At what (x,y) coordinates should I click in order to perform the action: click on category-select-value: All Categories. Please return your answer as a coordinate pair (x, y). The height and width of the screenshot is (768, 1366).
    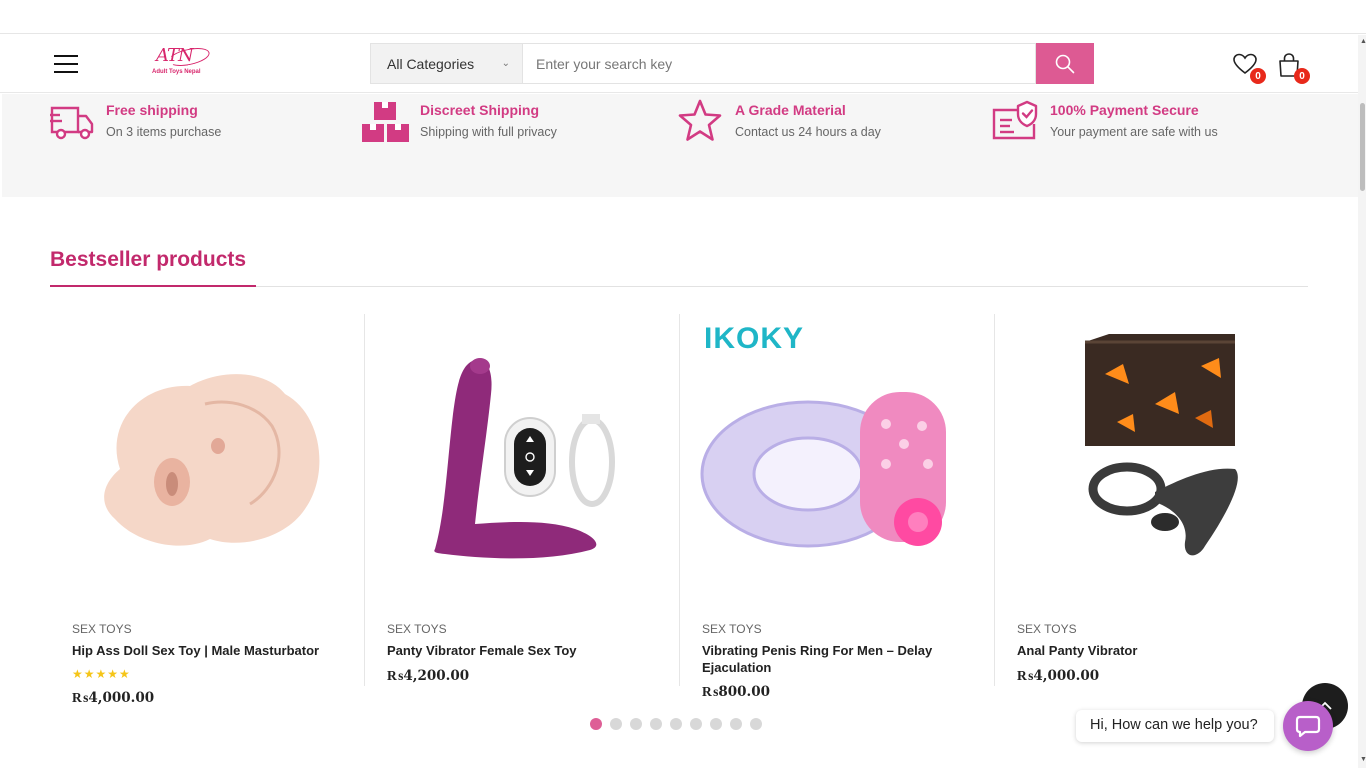
    Looking at the image, I should click on (431, 64).